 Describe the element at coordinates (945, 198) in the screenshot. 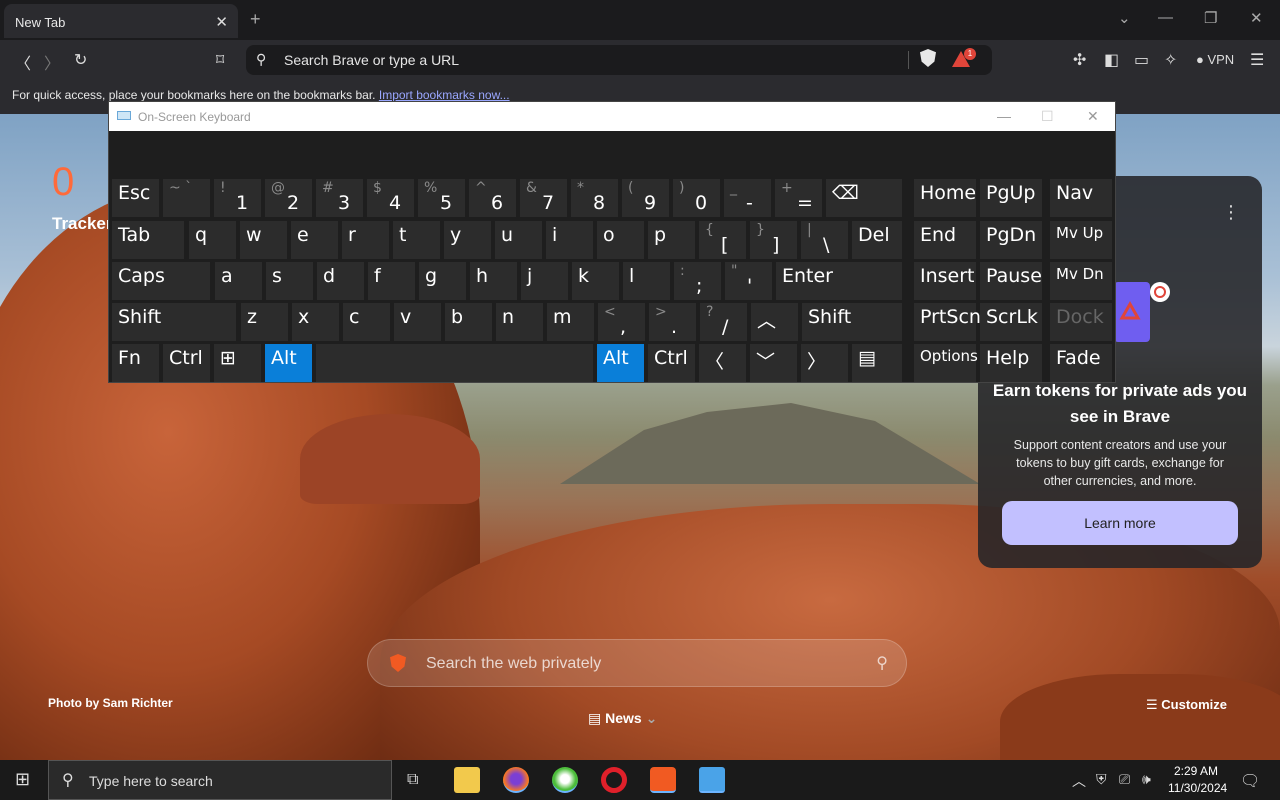

I see `key-home: Home` at that location.